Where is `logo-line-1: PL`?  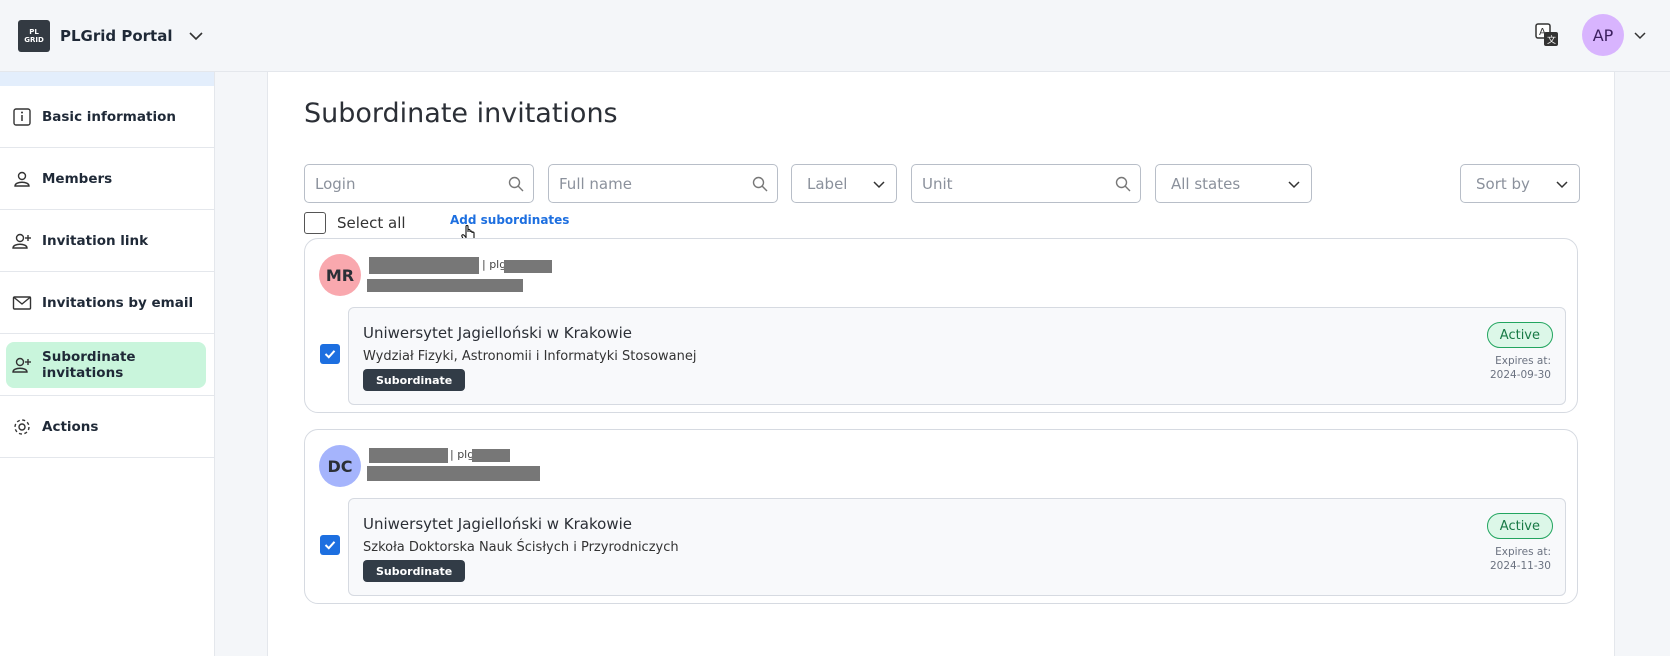 logo-line-1: PL is located at coordinates (34, 31).